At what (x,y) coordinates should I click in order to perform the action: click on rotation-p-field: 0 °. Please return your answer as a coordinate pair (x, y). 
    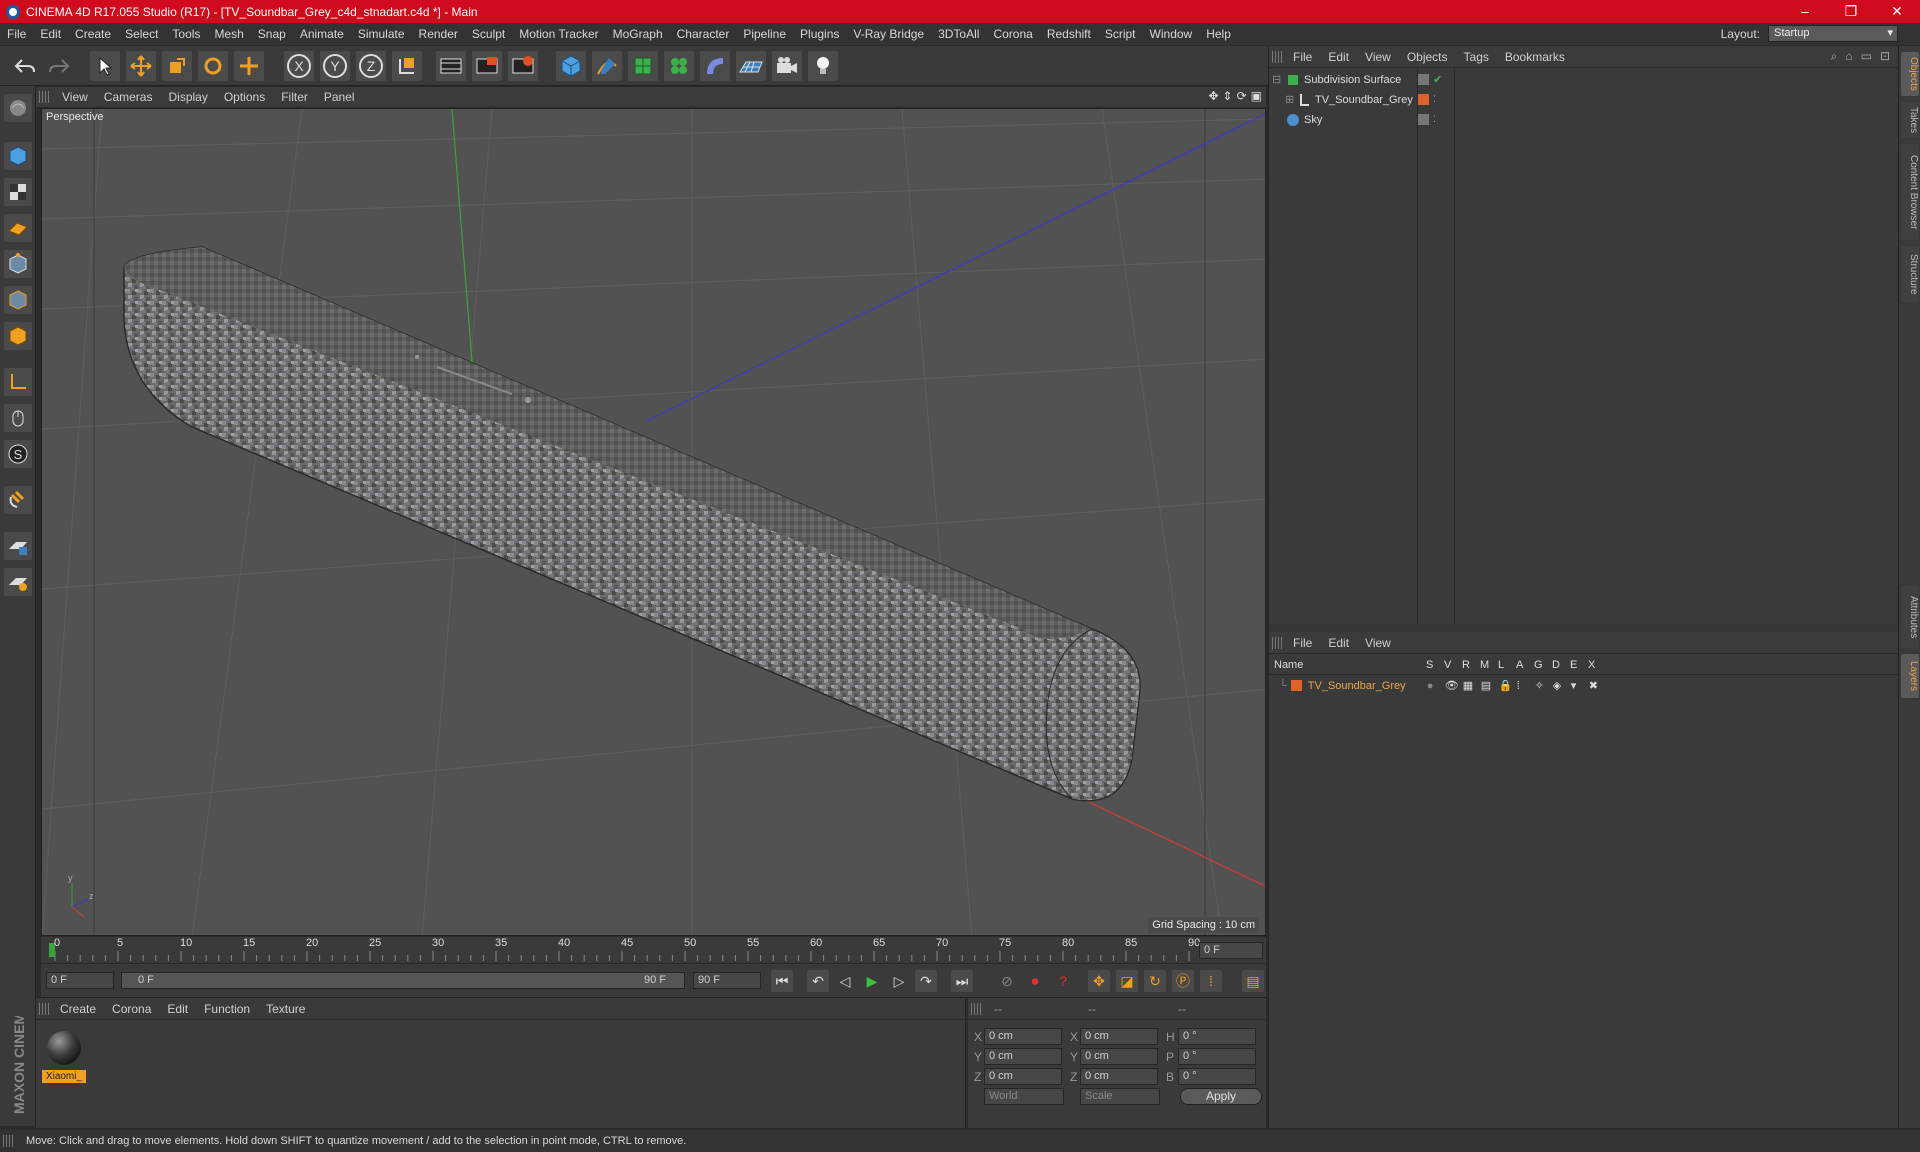
    Looking at the image, I should click on (1217, 1056).